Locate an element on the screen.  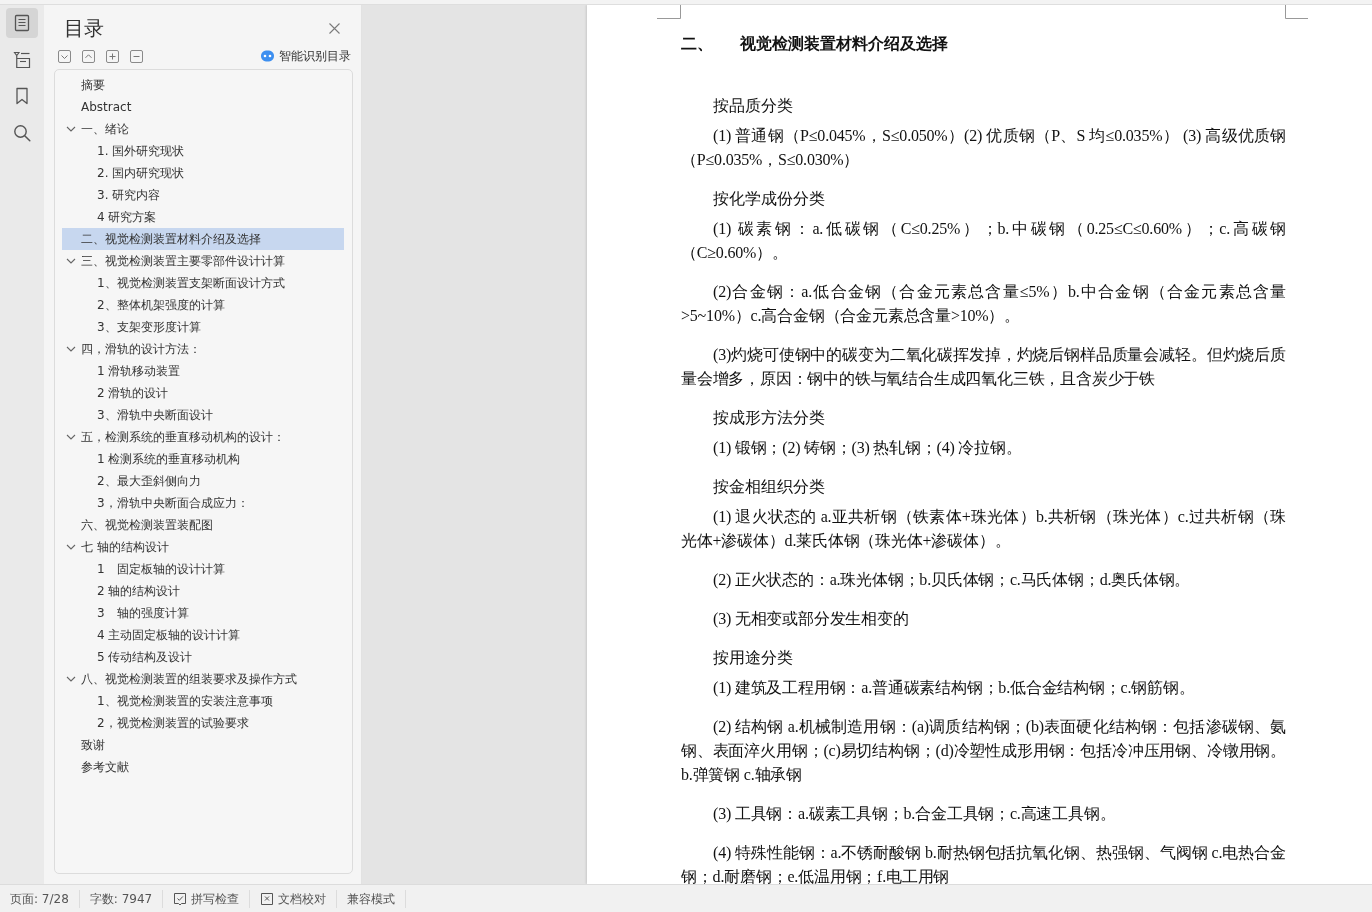
paragraph-text: (3) 工具钢：a.碳素工具钢；b.合金工具钢；c.高速工具钢。 is located at coordinates (914, 814).